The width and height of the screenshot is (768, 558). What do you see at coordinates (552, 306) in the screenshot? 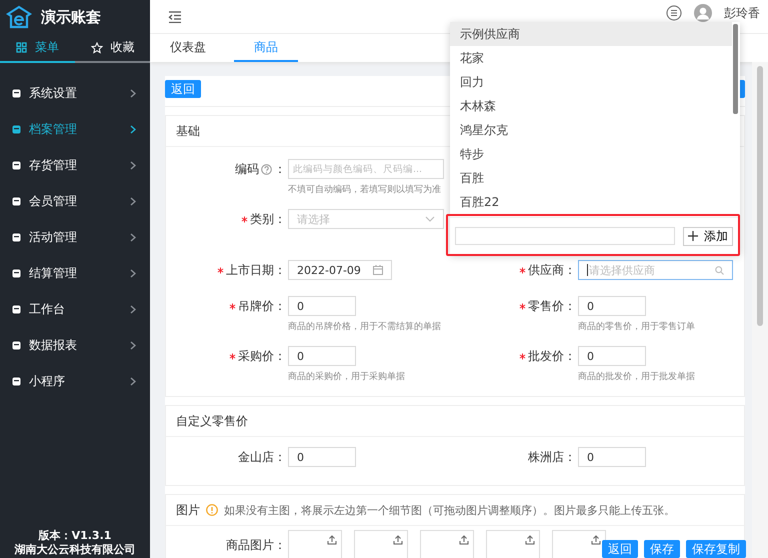
I see `field-label: 零售价：` at bounding box center [552, 306].